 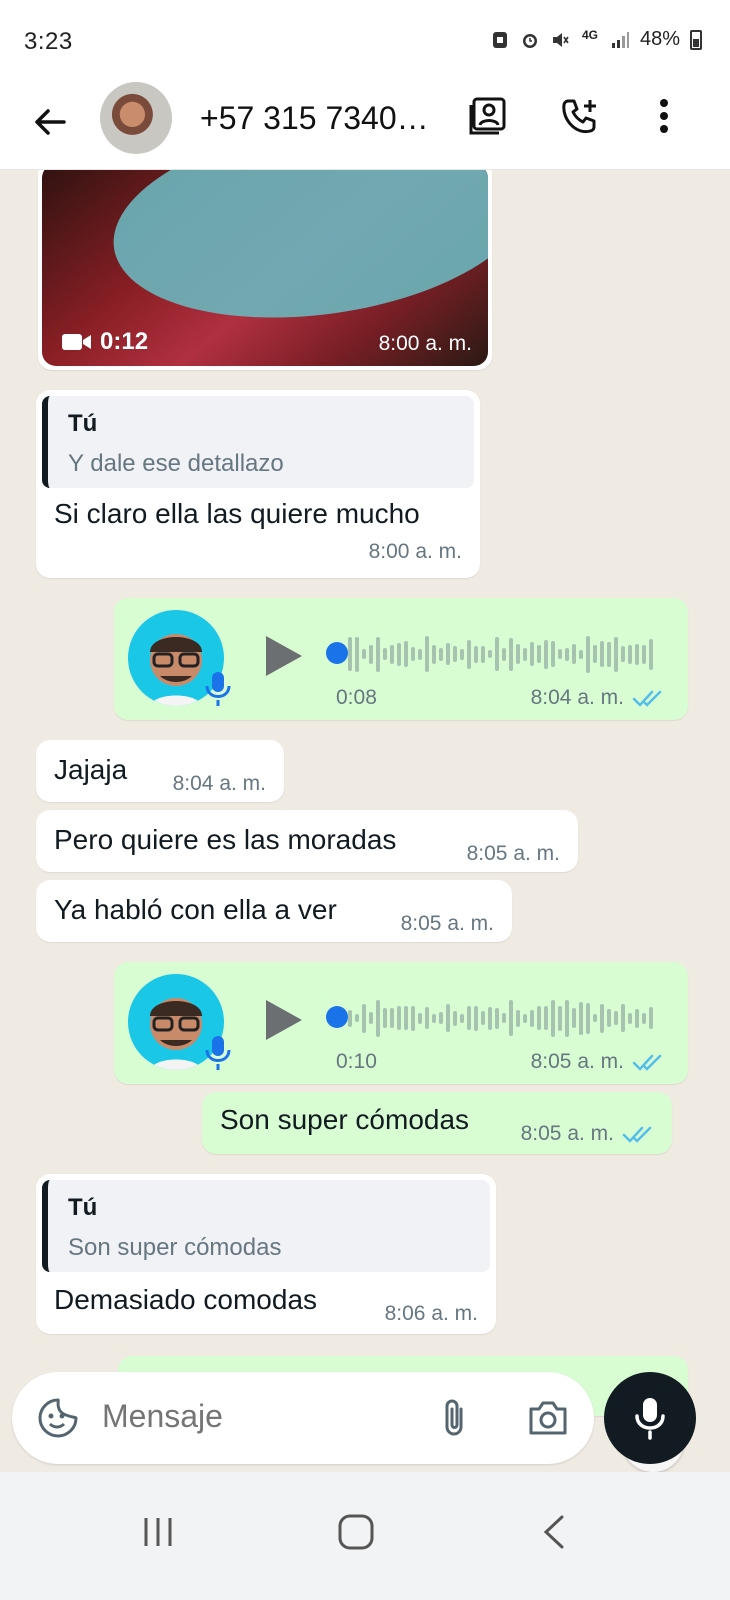 I want to click on add-call-icon, so click(x=580, y=116).